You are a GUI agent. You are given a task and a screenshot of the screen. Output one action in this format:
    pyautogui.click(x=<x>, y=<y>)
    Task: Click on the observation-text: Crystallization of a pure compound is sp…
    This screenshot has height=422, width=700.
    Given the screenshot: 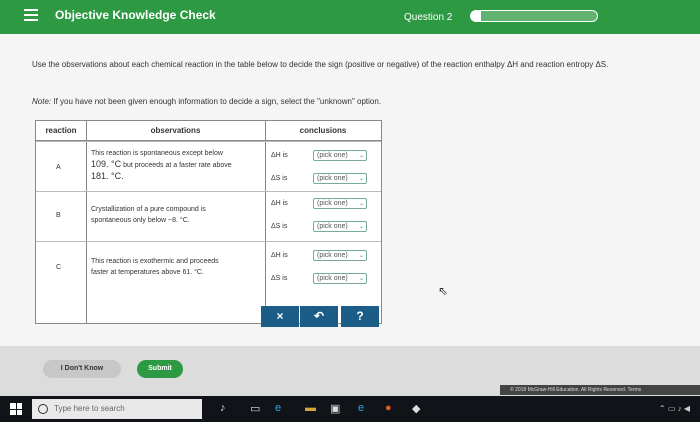 What is the action you would take?
    pyautogui.click(x=148, y=215)
    